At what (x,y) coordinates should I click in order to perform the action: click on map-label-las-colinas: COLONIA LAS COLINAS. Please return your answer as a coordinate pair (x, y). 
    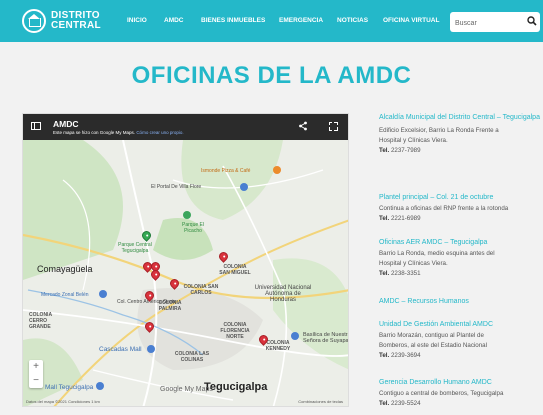
    Looking at the image, I should click on (192, 357).